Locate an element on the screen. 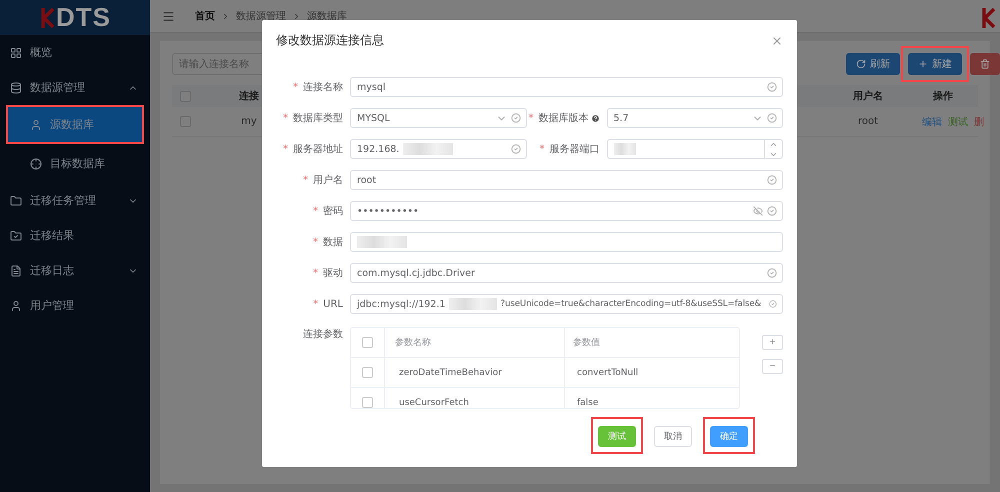 Image resolution: width=1000 pixels, height=492 pixels. table-cell: zeroDateTimeBehavior is located at coordinates (475, 372).